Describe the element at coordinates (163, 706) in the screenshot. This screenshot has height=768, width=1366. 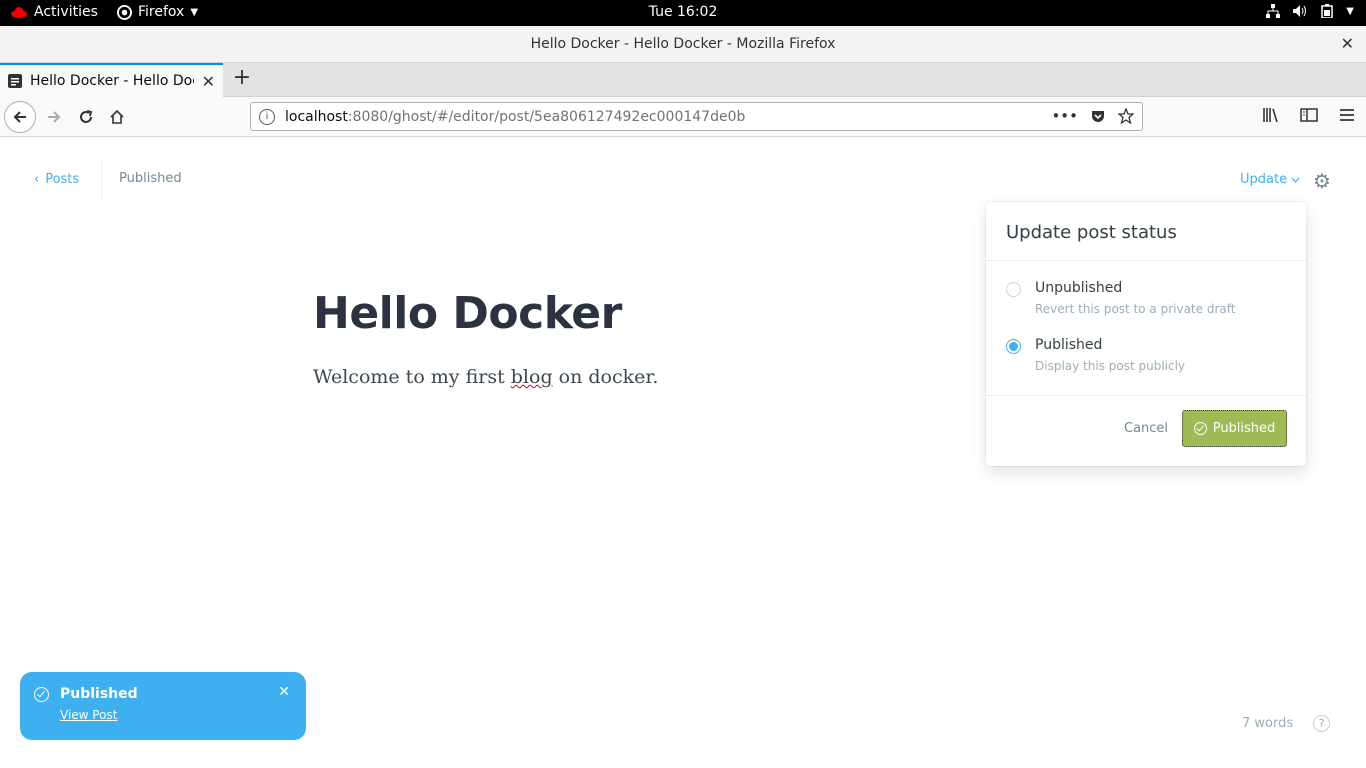
I see `published-notification: Published View Post ✕` at that location.